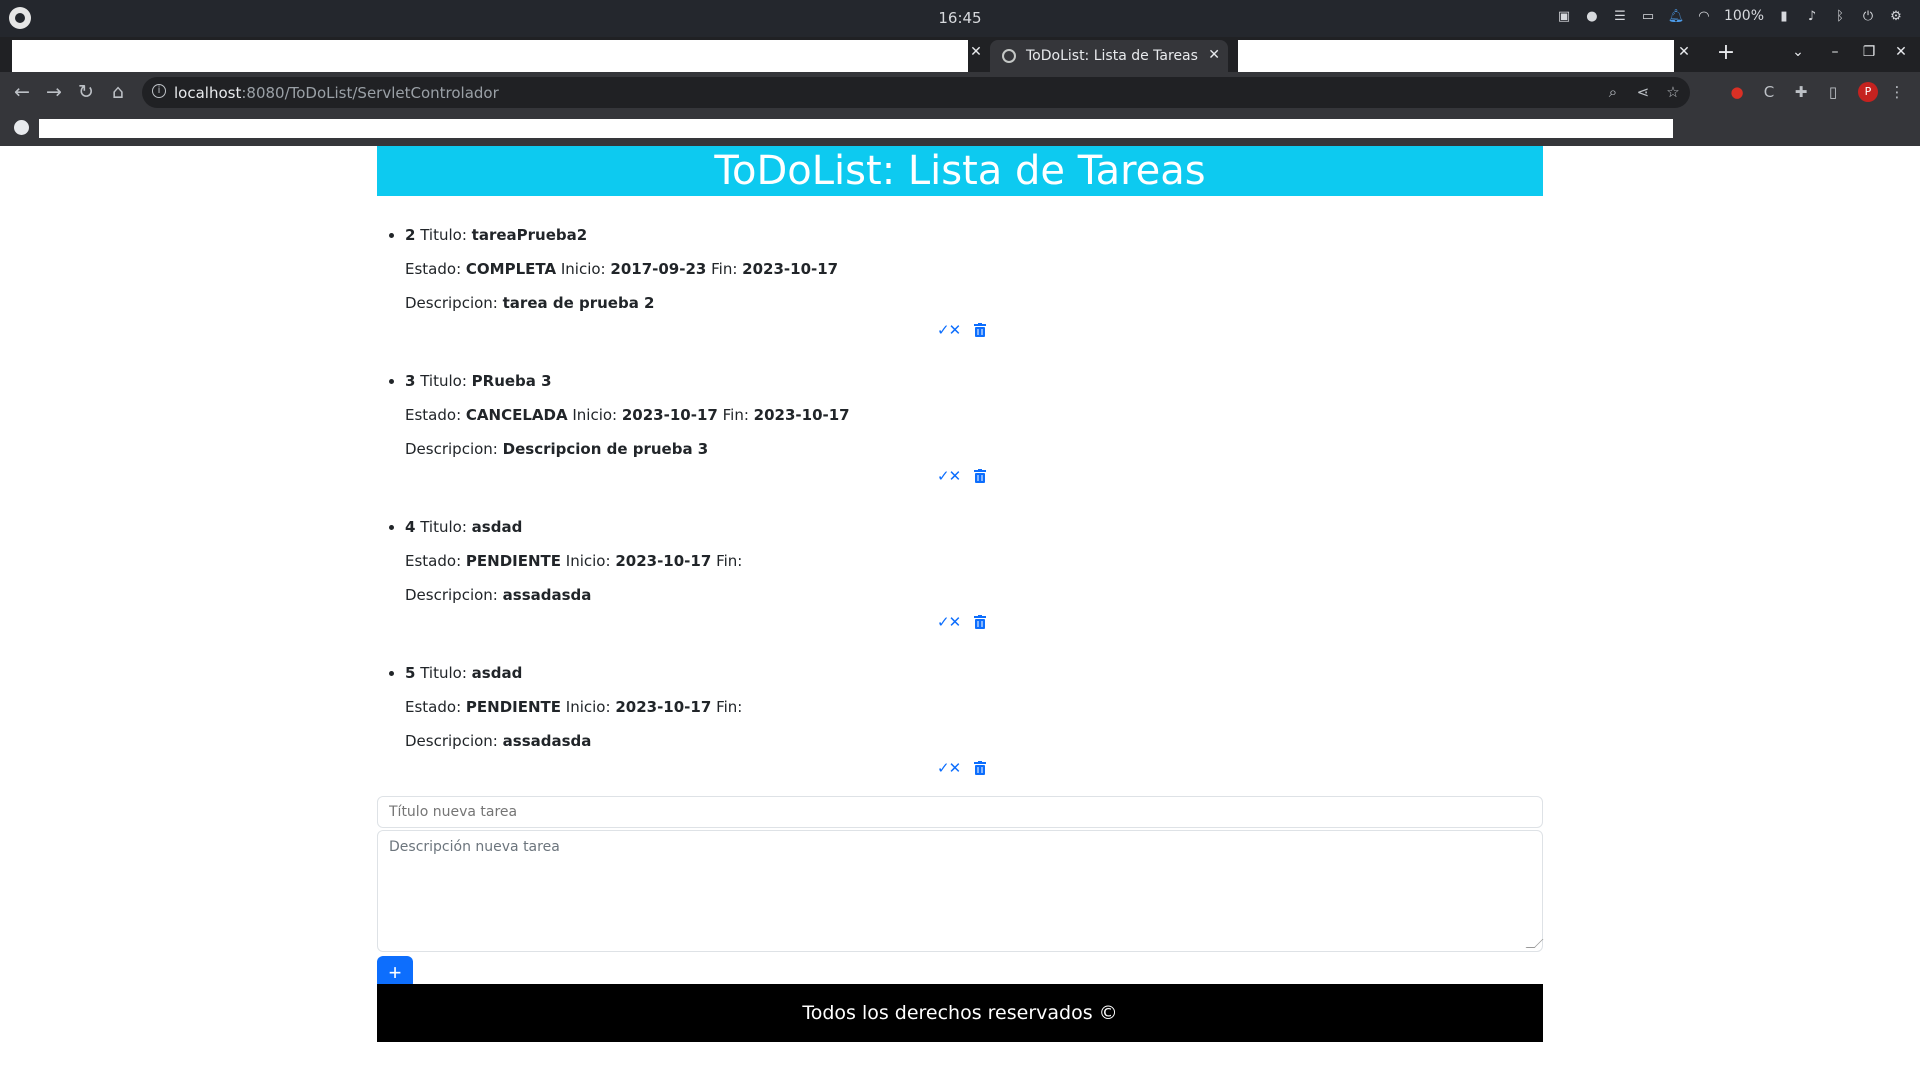 This screenshot has width=1920, height=1080. What do you see at coordinates (496, 235) in the screenshot?
I see `task-title-line: 2 Titulo: tareaPrueba2` at bounding box center [496, 235].